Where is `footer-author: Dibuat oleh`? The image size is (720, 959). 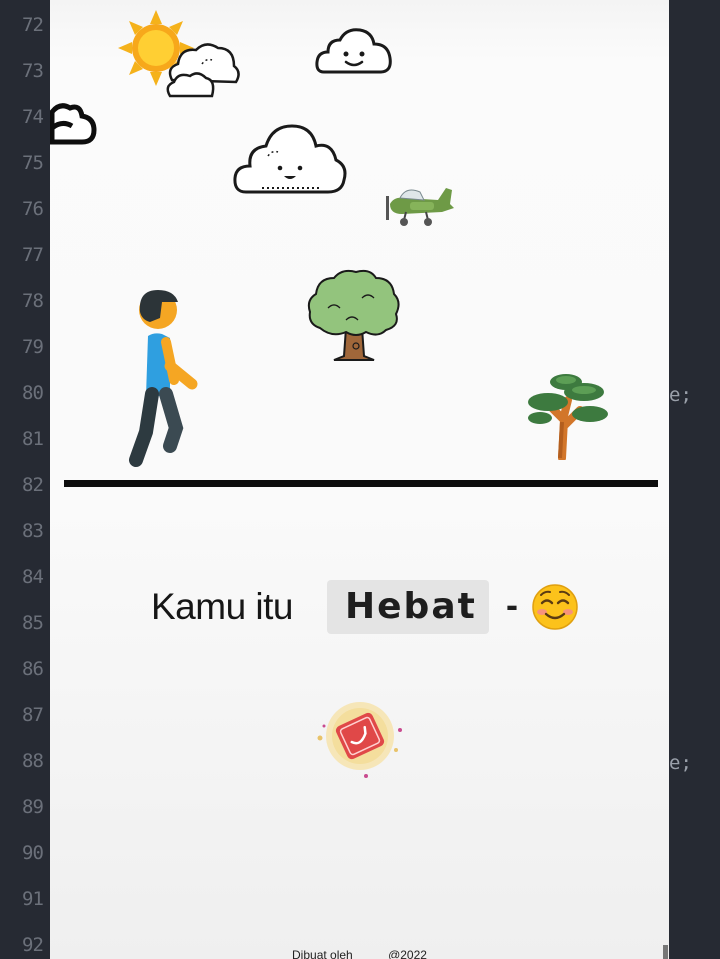 footer-author: Dibuat oleh is located at coordinates (322, 953).